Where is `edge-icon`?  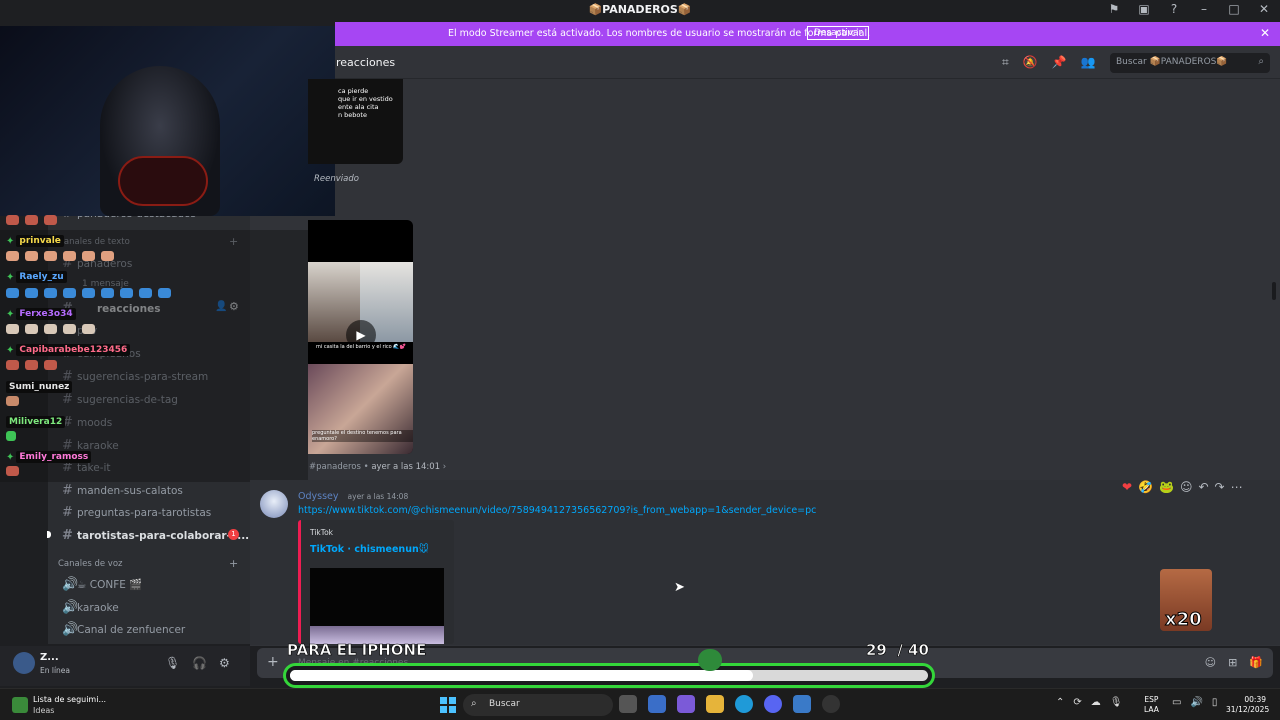 edge-icon is located at coordinates (744, 704).